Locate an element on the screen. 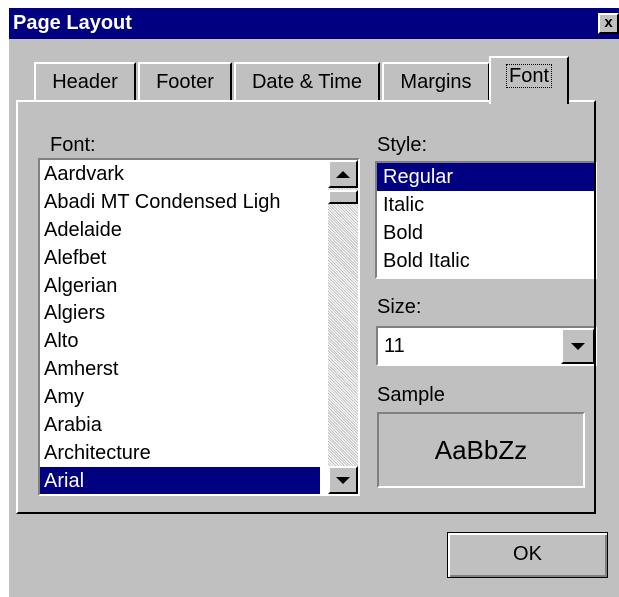 This screenshot has height=597, width=619. tab-date-time-label: Date & Time is located at coordinates (307, 82).